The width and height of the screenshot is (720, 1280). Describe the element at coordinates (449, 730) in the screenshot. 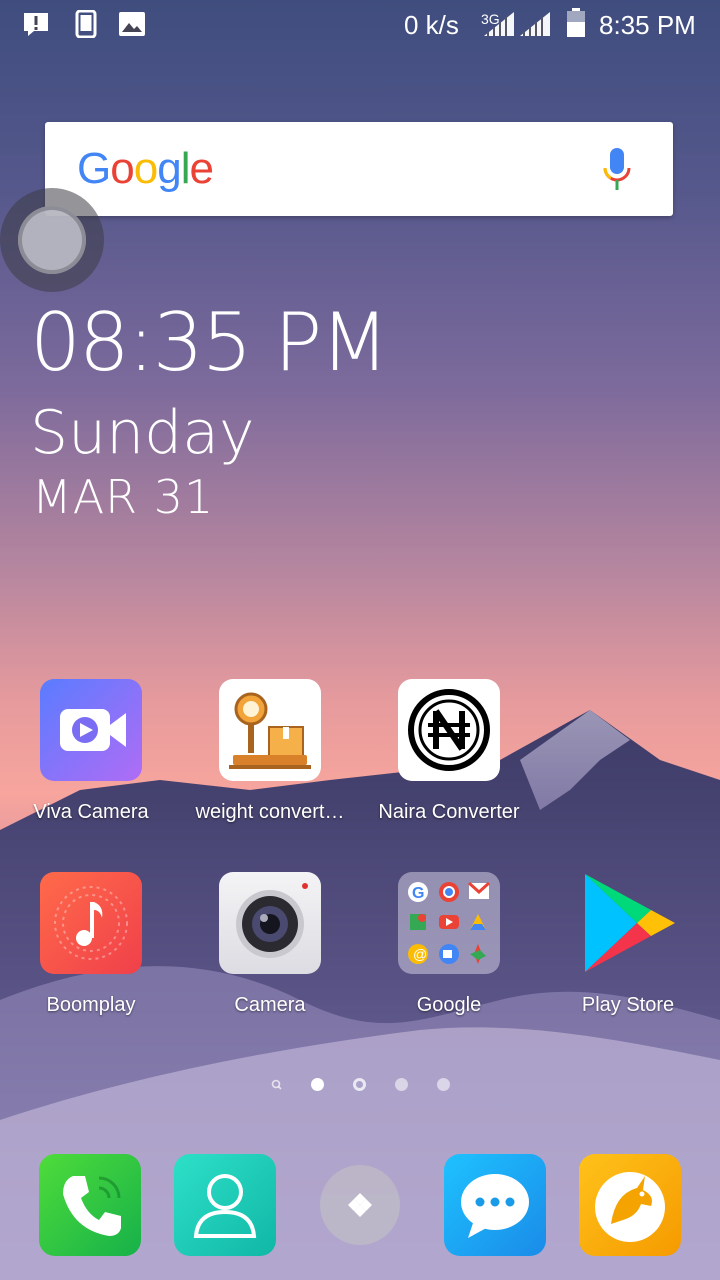

I see `naira-icon` at that location.